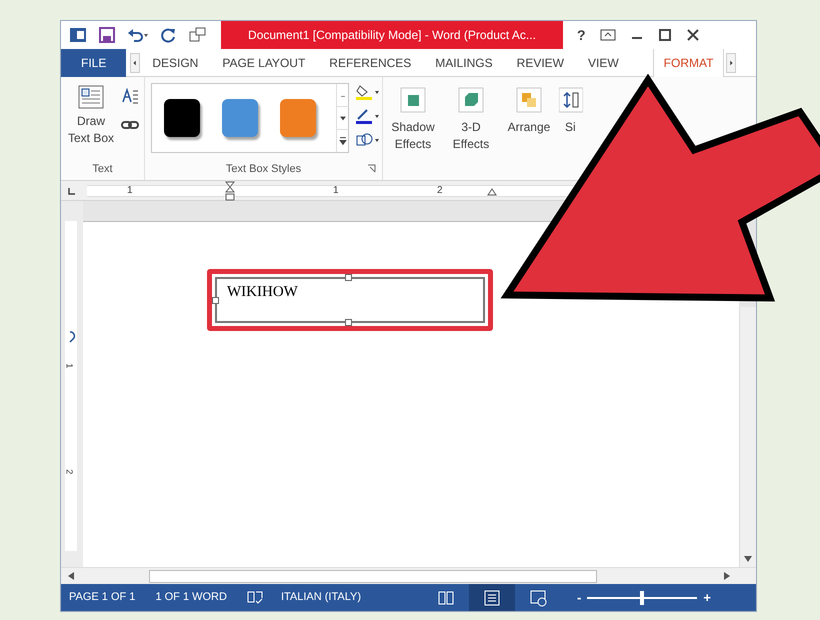 This screenshot has height=620, width=820. Describe the element at coordinates (254, 597) in the screenshot. I see `proofing-icon` at that location.